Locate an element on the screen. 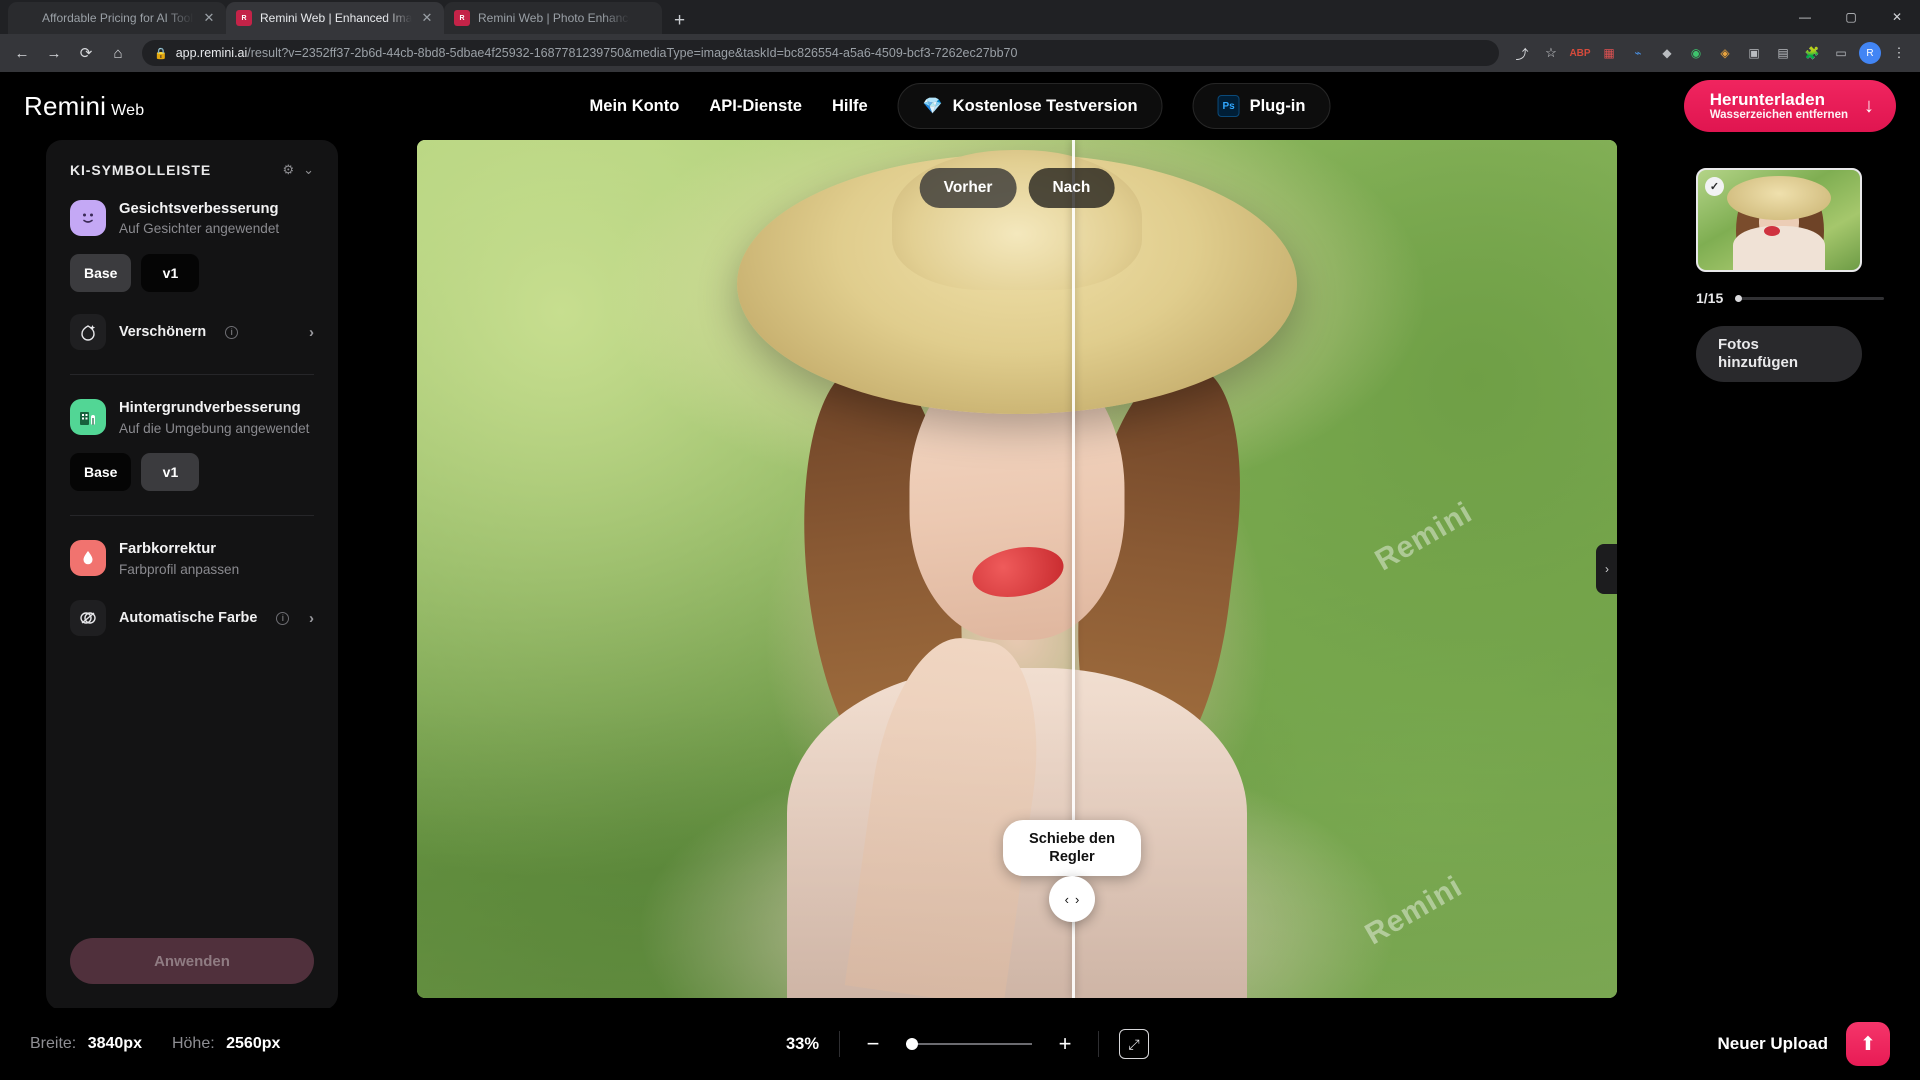  camera-icon: ▣ is located at coordinates (1754, 53).